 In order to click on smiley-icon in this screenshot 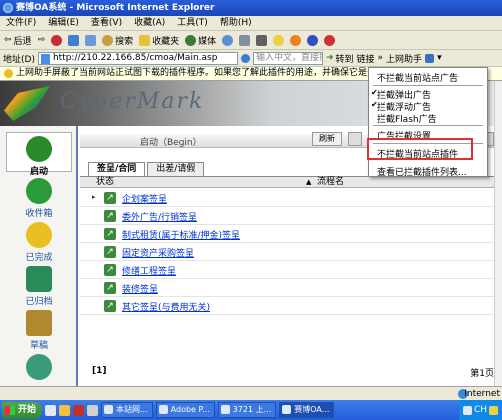, I will do `click(39, 235)`.